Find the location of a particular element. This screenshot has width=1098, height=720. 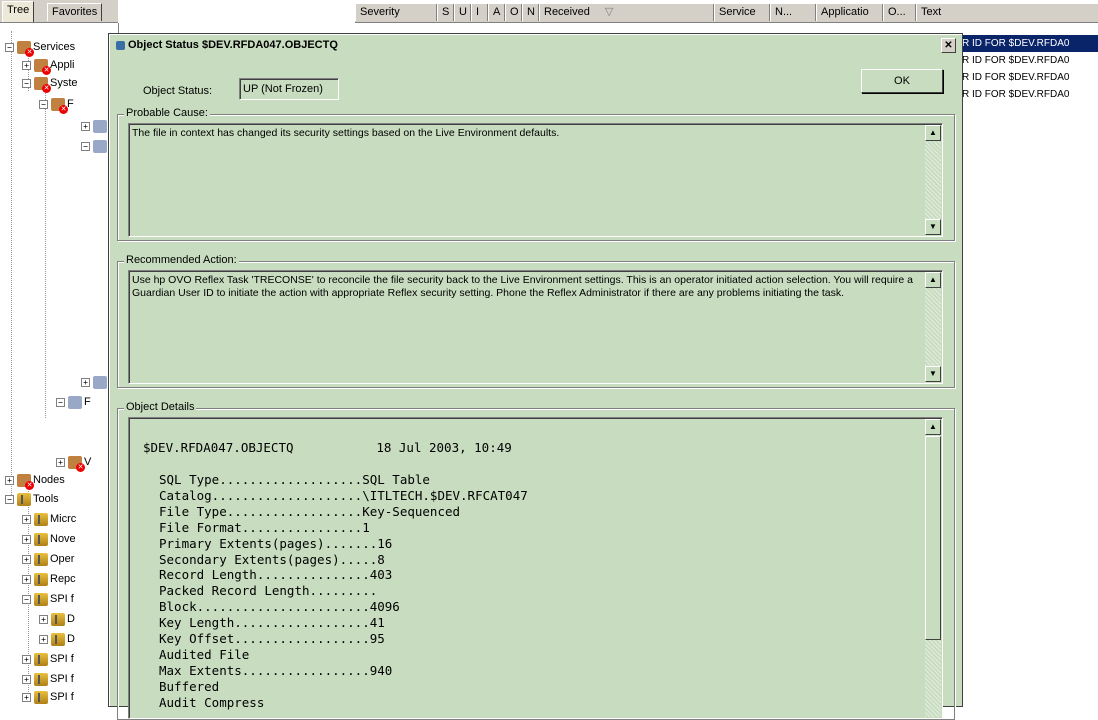

tab-tree: Tree is located at coordinates (18, 11).